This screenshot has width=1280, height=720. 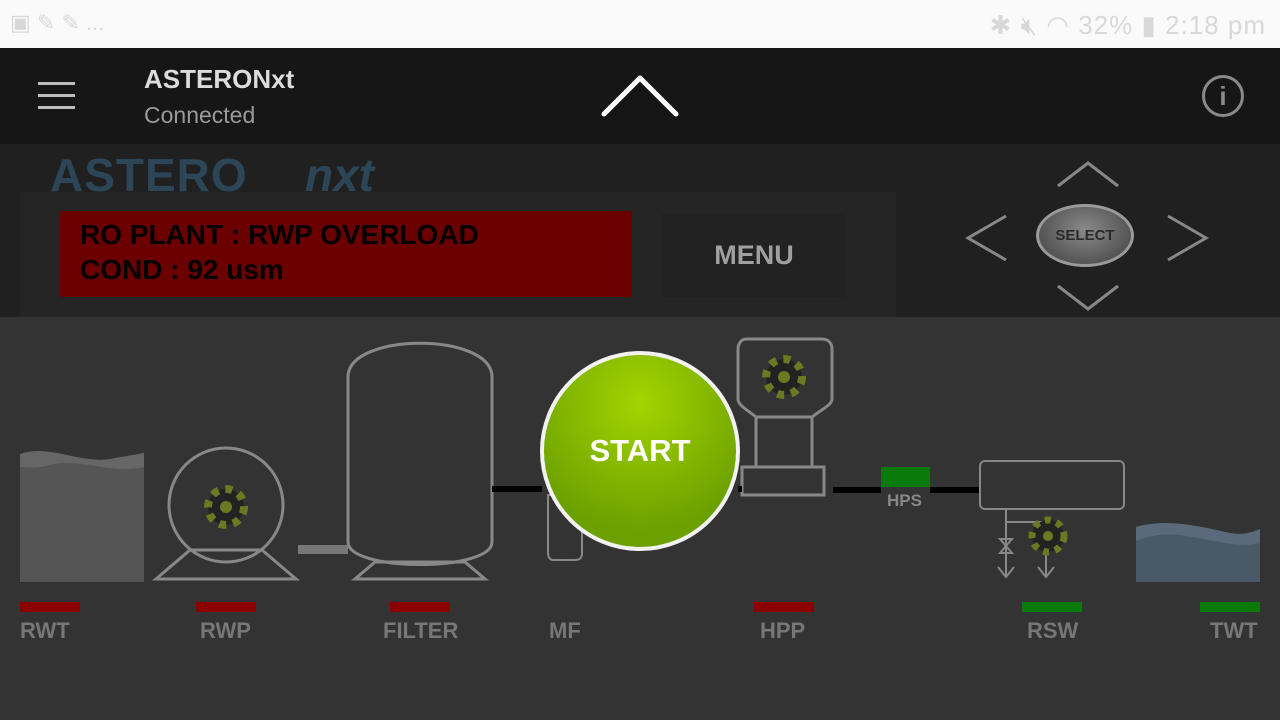 What do you see at coordinates (200, 115) in the screenshot?
I see `connection-status: Connected` at bounding box center [200, 115].